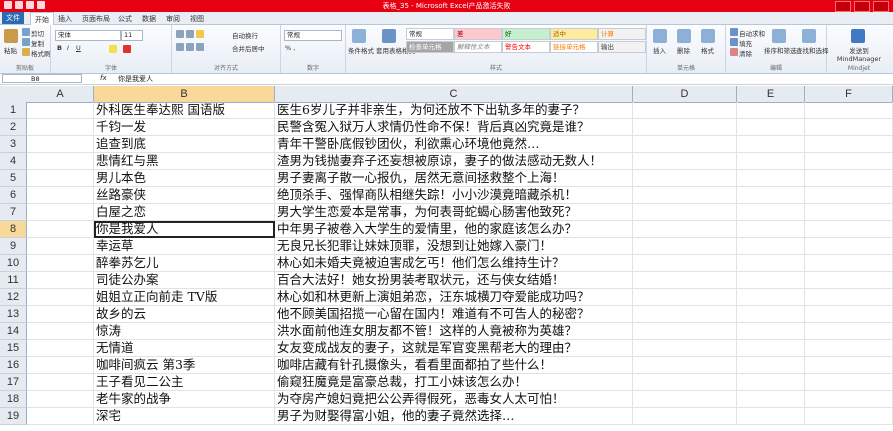 This screenshot has height=431, width=893. I want to click on row-header: 14, so click(13, 331).